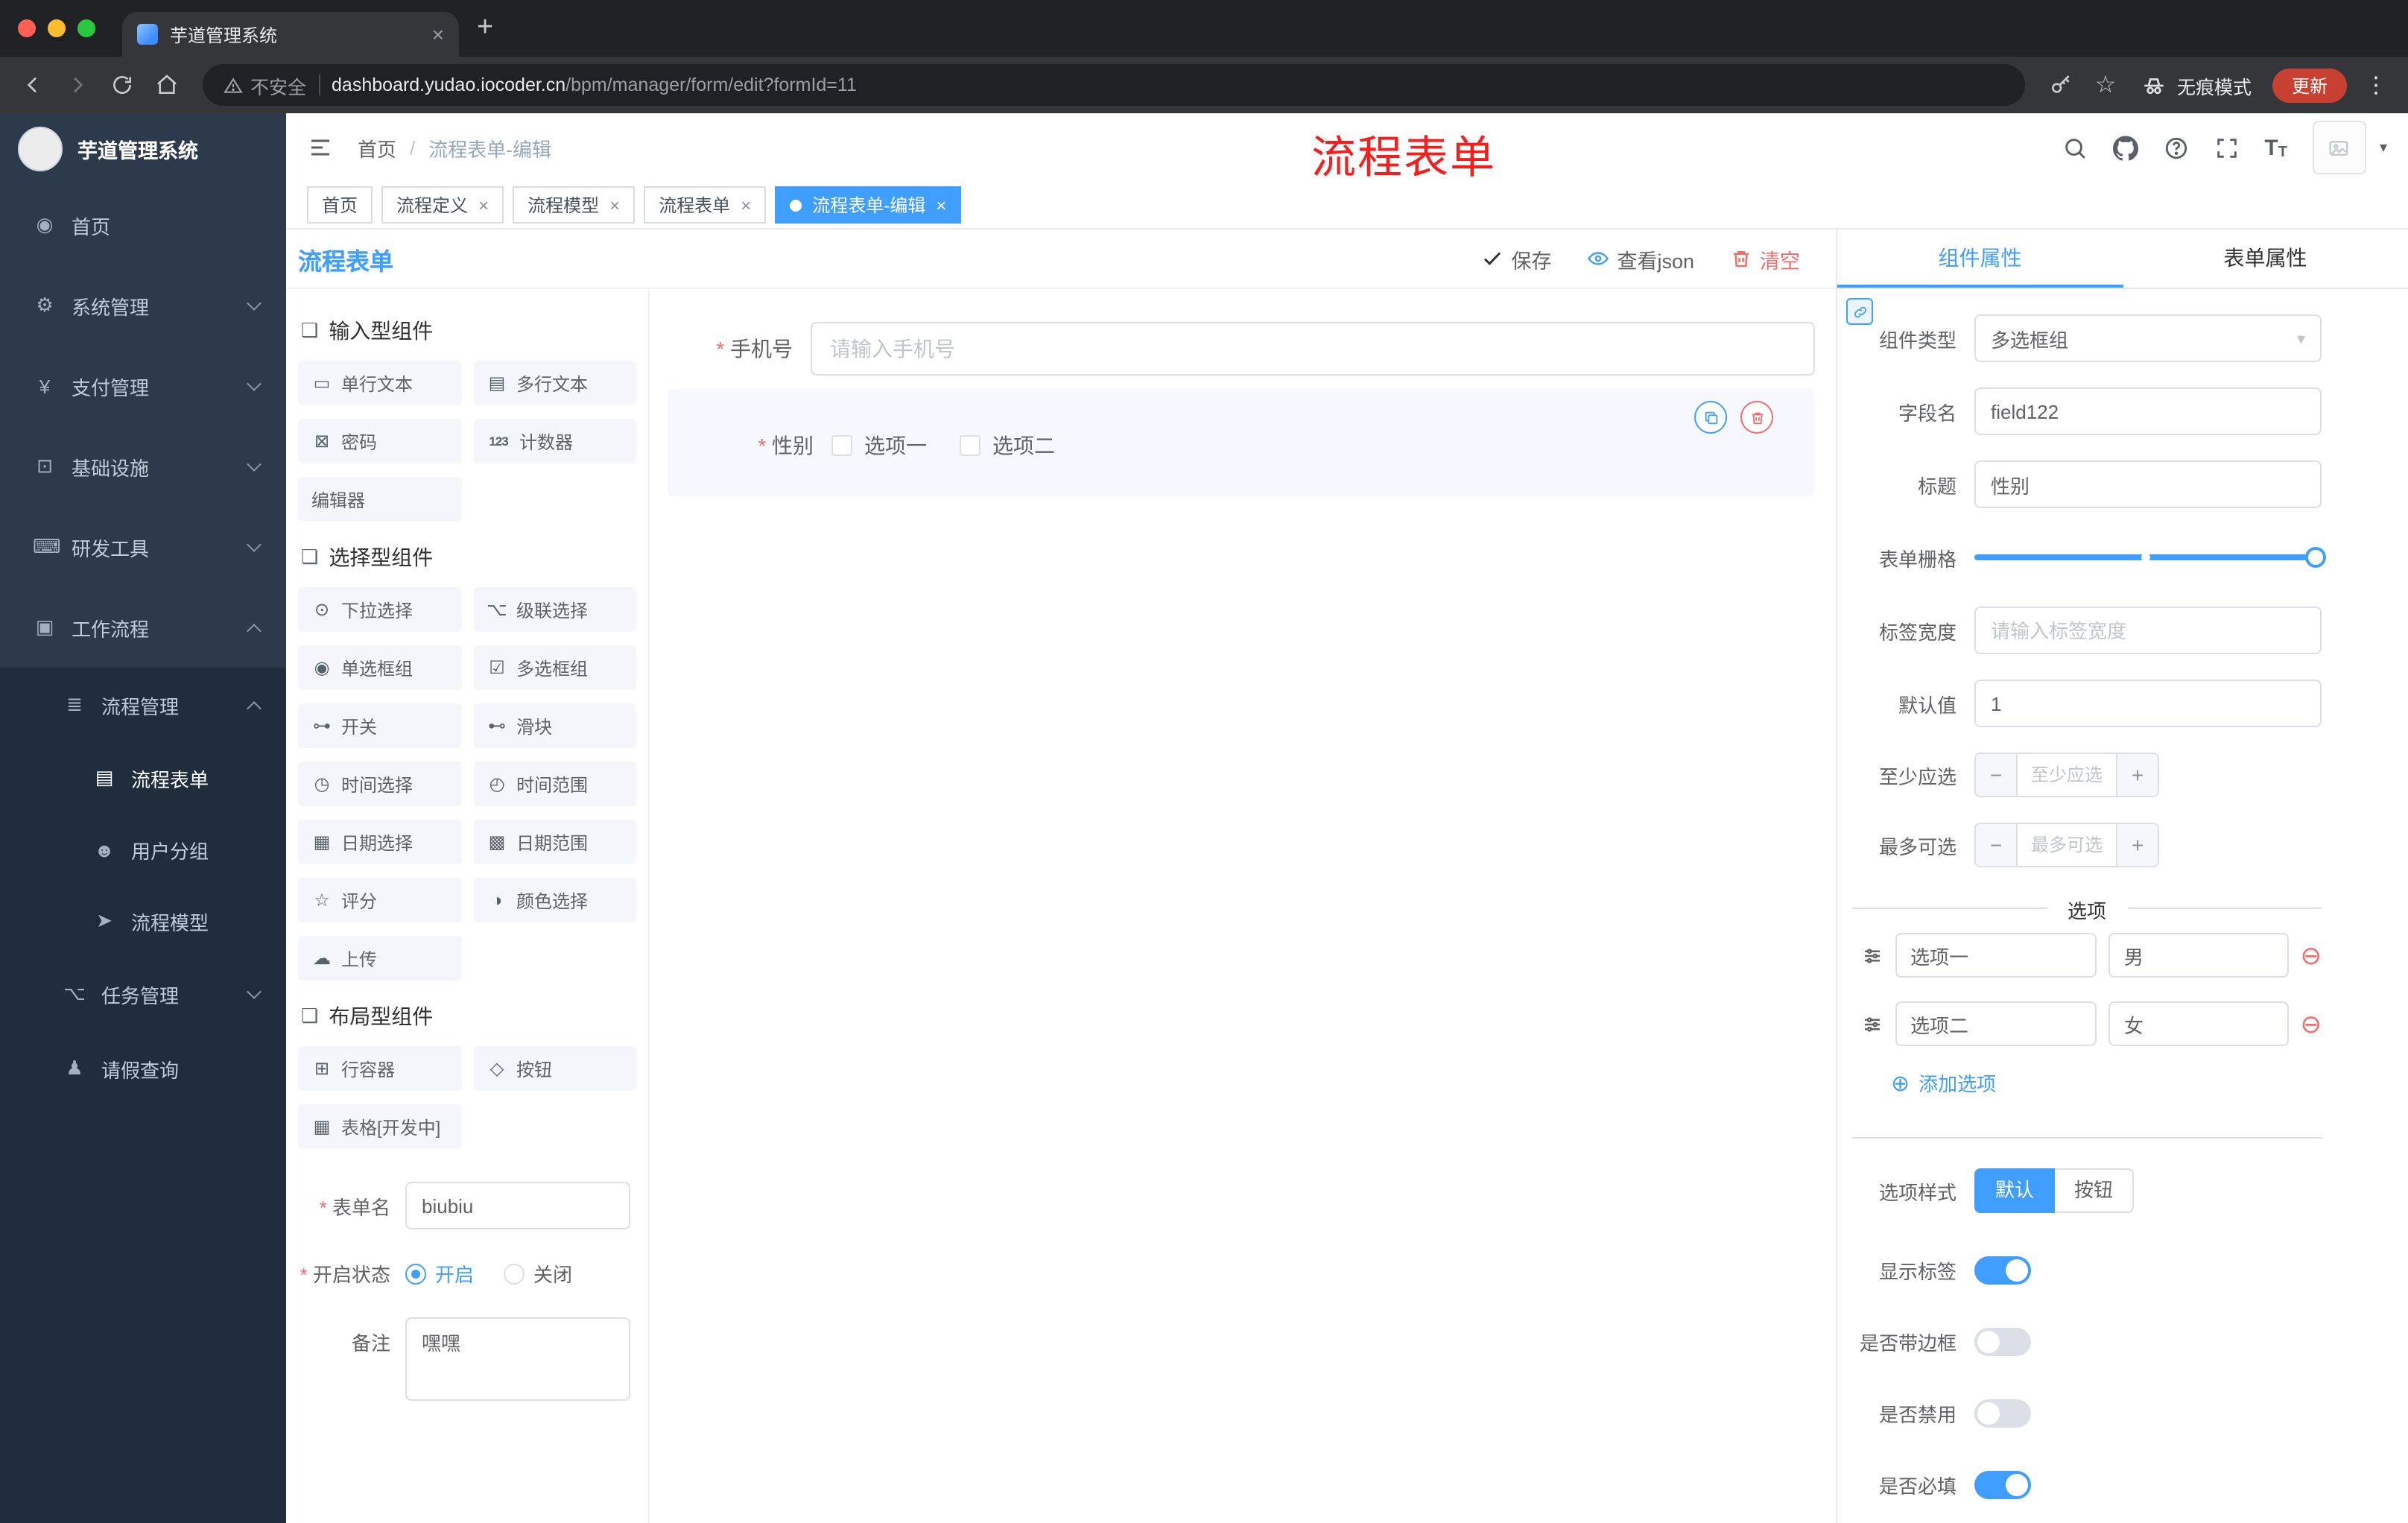  I want to click on forward-icon, so click(77, 85).